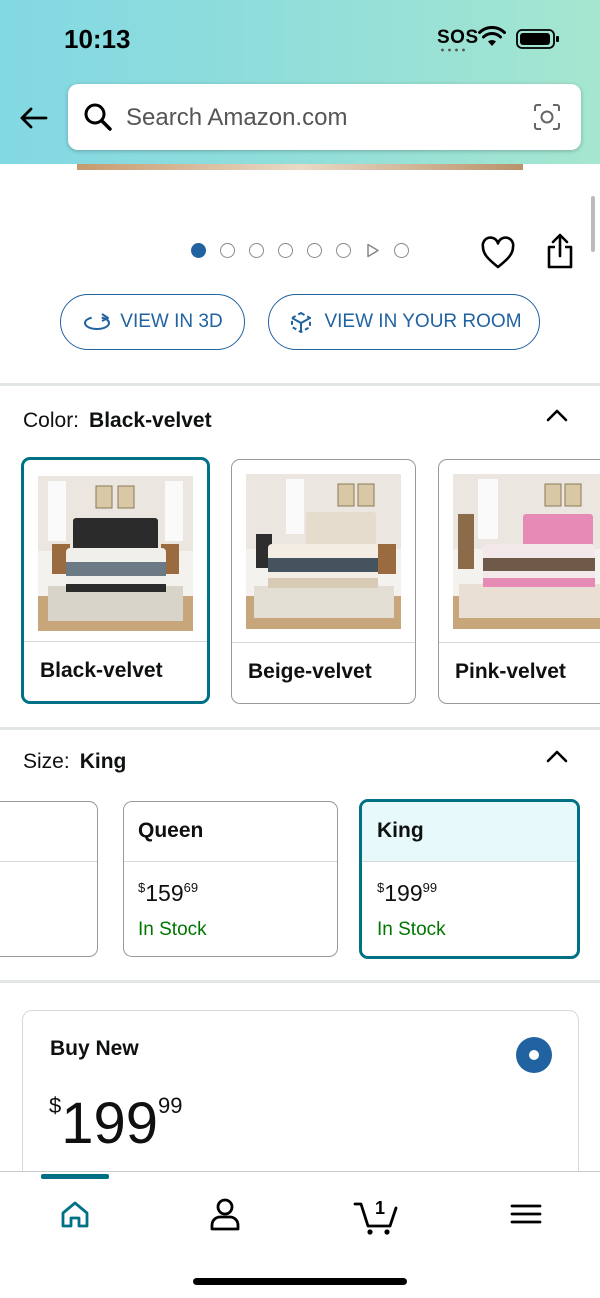 Image resolution: width=600 pixels, height=1298 pixels. I want to click on battery-icon, so click(537, 39).